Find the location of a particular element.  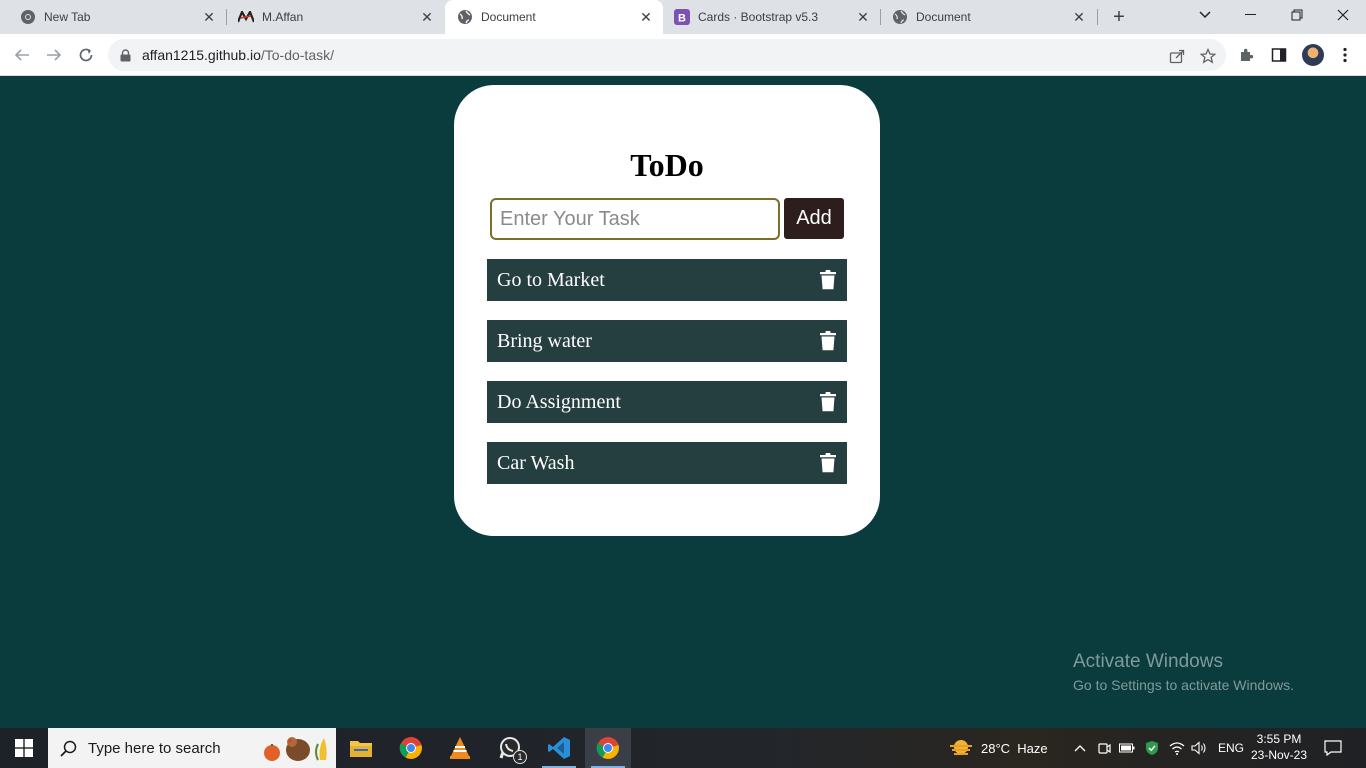

restore-button is located at coordinates (1297, 15).